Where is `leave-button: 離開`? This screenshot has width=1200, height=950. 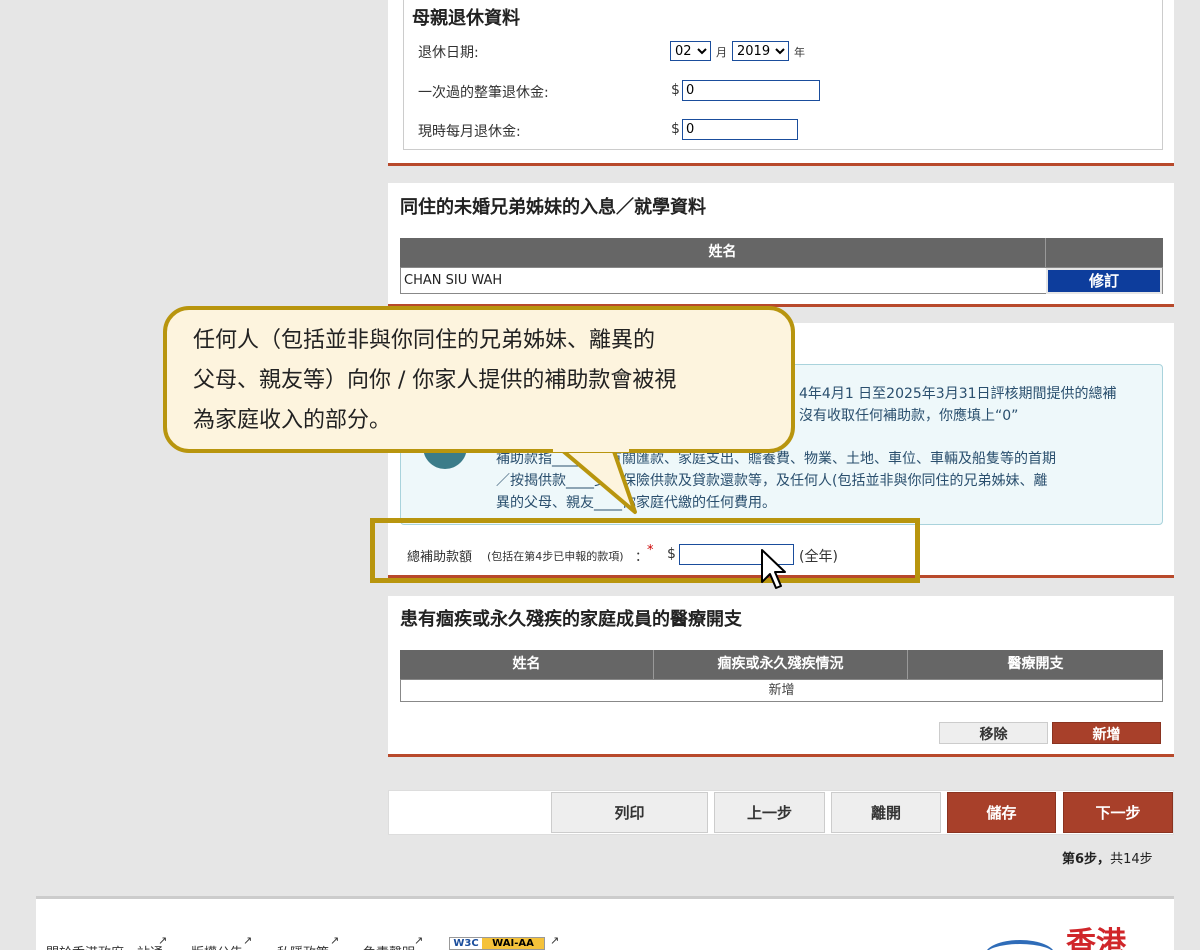
leave-button: 離開 is located at coordinates (886, 812).